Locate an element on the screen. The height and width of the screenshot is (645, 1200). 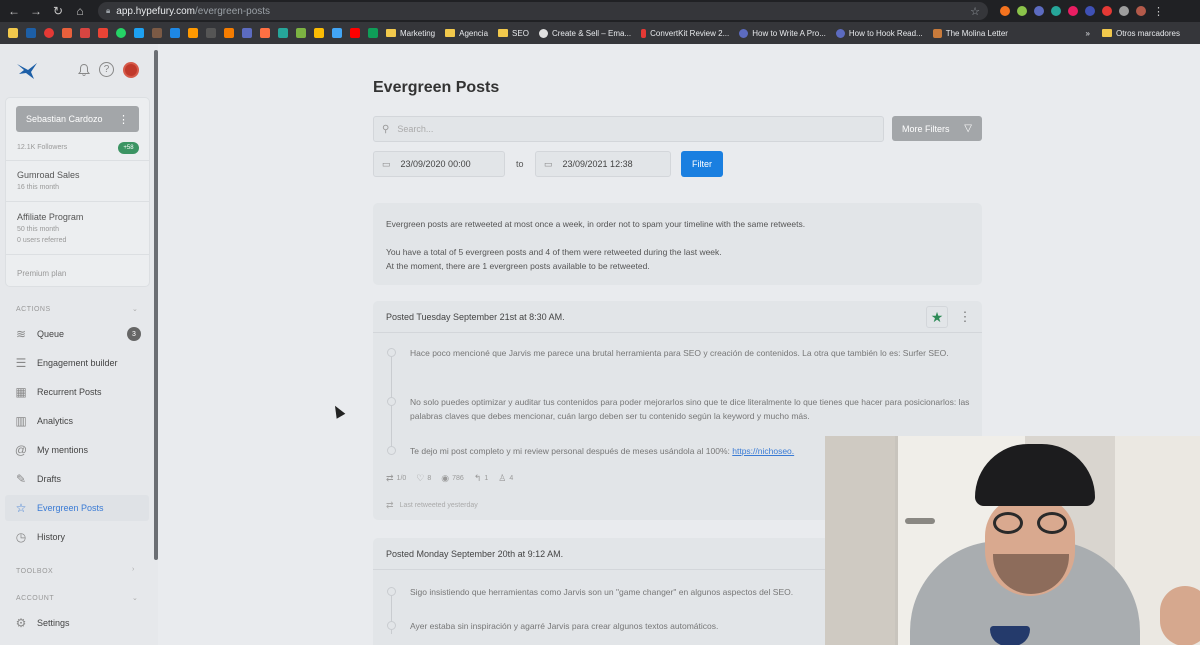
sidebar-item-recurrent-posts: ▦ Recurrent Posts is located at coordinates (77, 392).